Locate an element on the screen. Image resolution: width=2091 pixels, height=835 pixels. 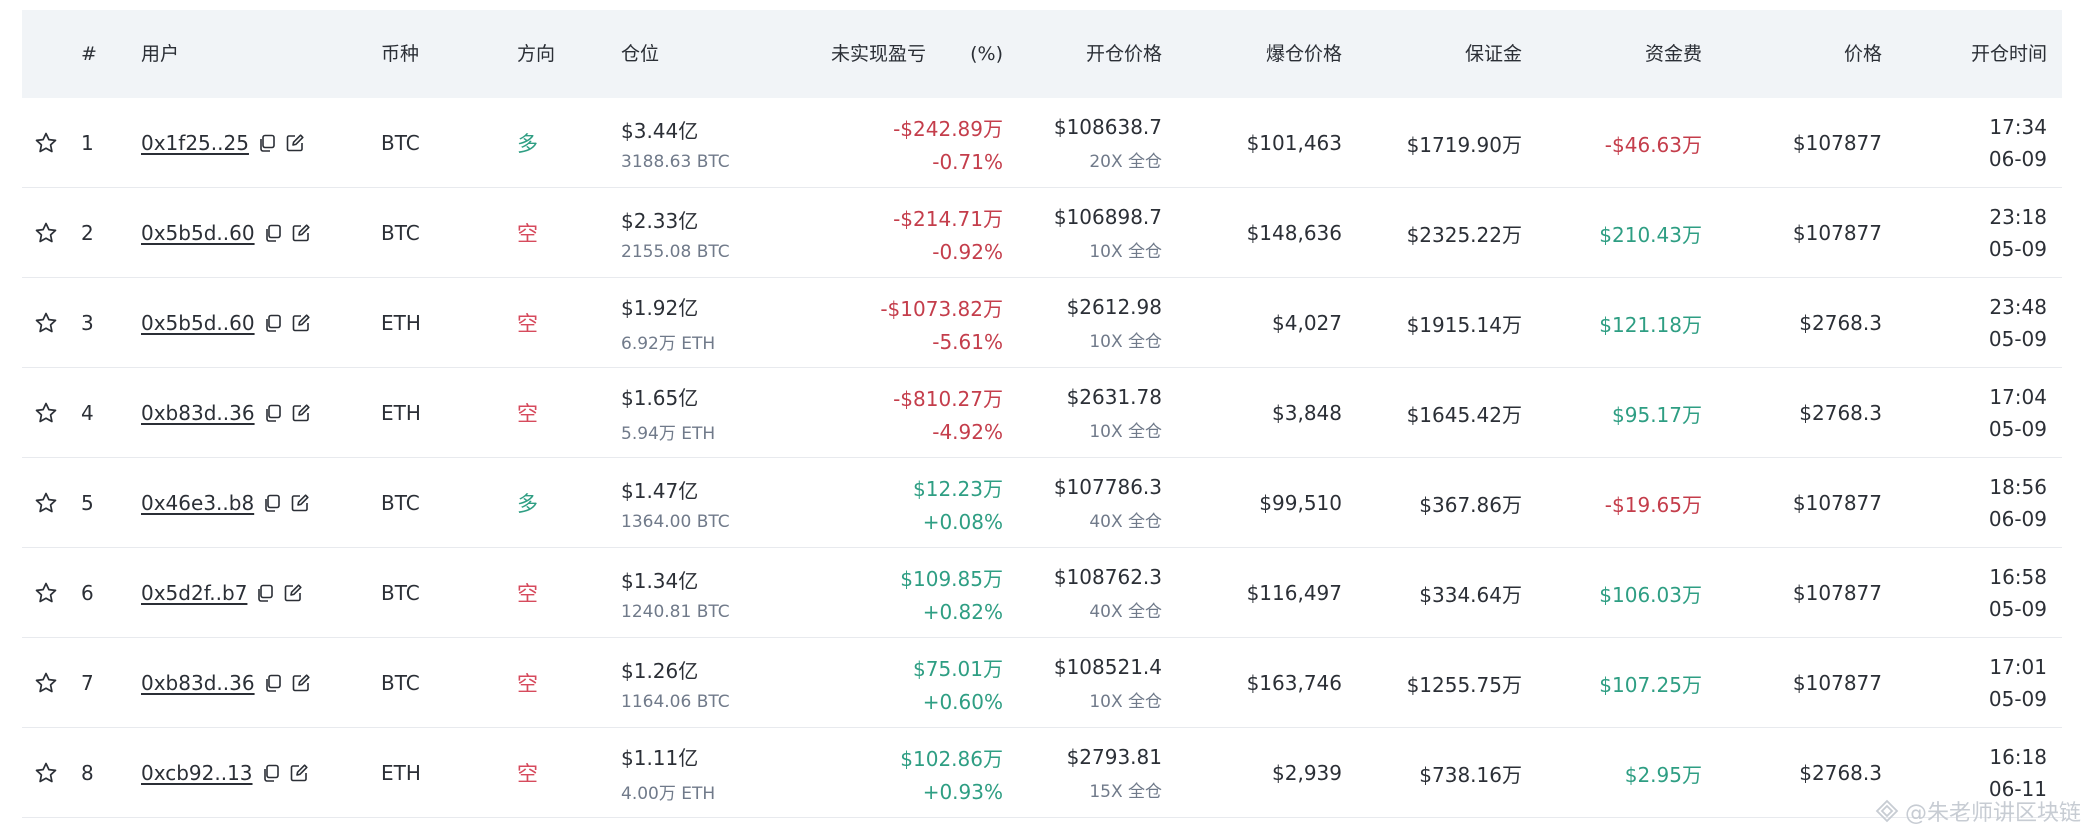
liquidation-price: $99,510 is located at coordinates (1300, 503).